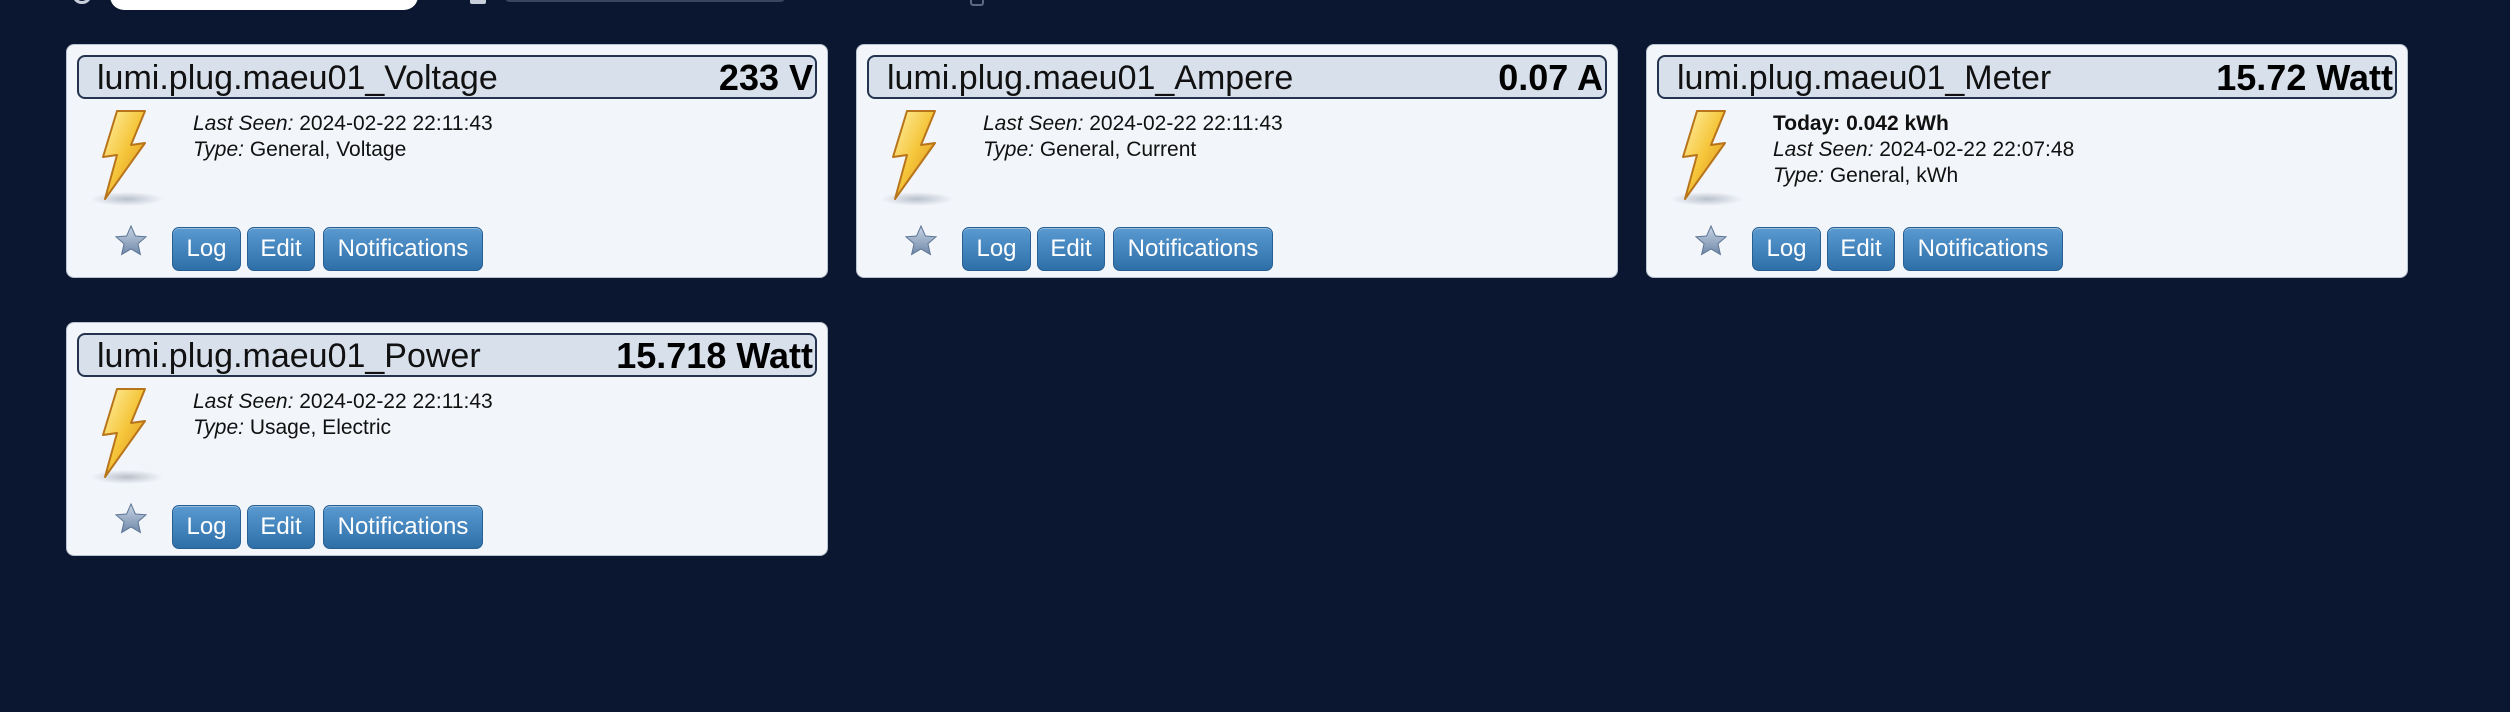  Describe the element at coordinates (82, 2) in the screenshot. I see `search-icon` at that location.